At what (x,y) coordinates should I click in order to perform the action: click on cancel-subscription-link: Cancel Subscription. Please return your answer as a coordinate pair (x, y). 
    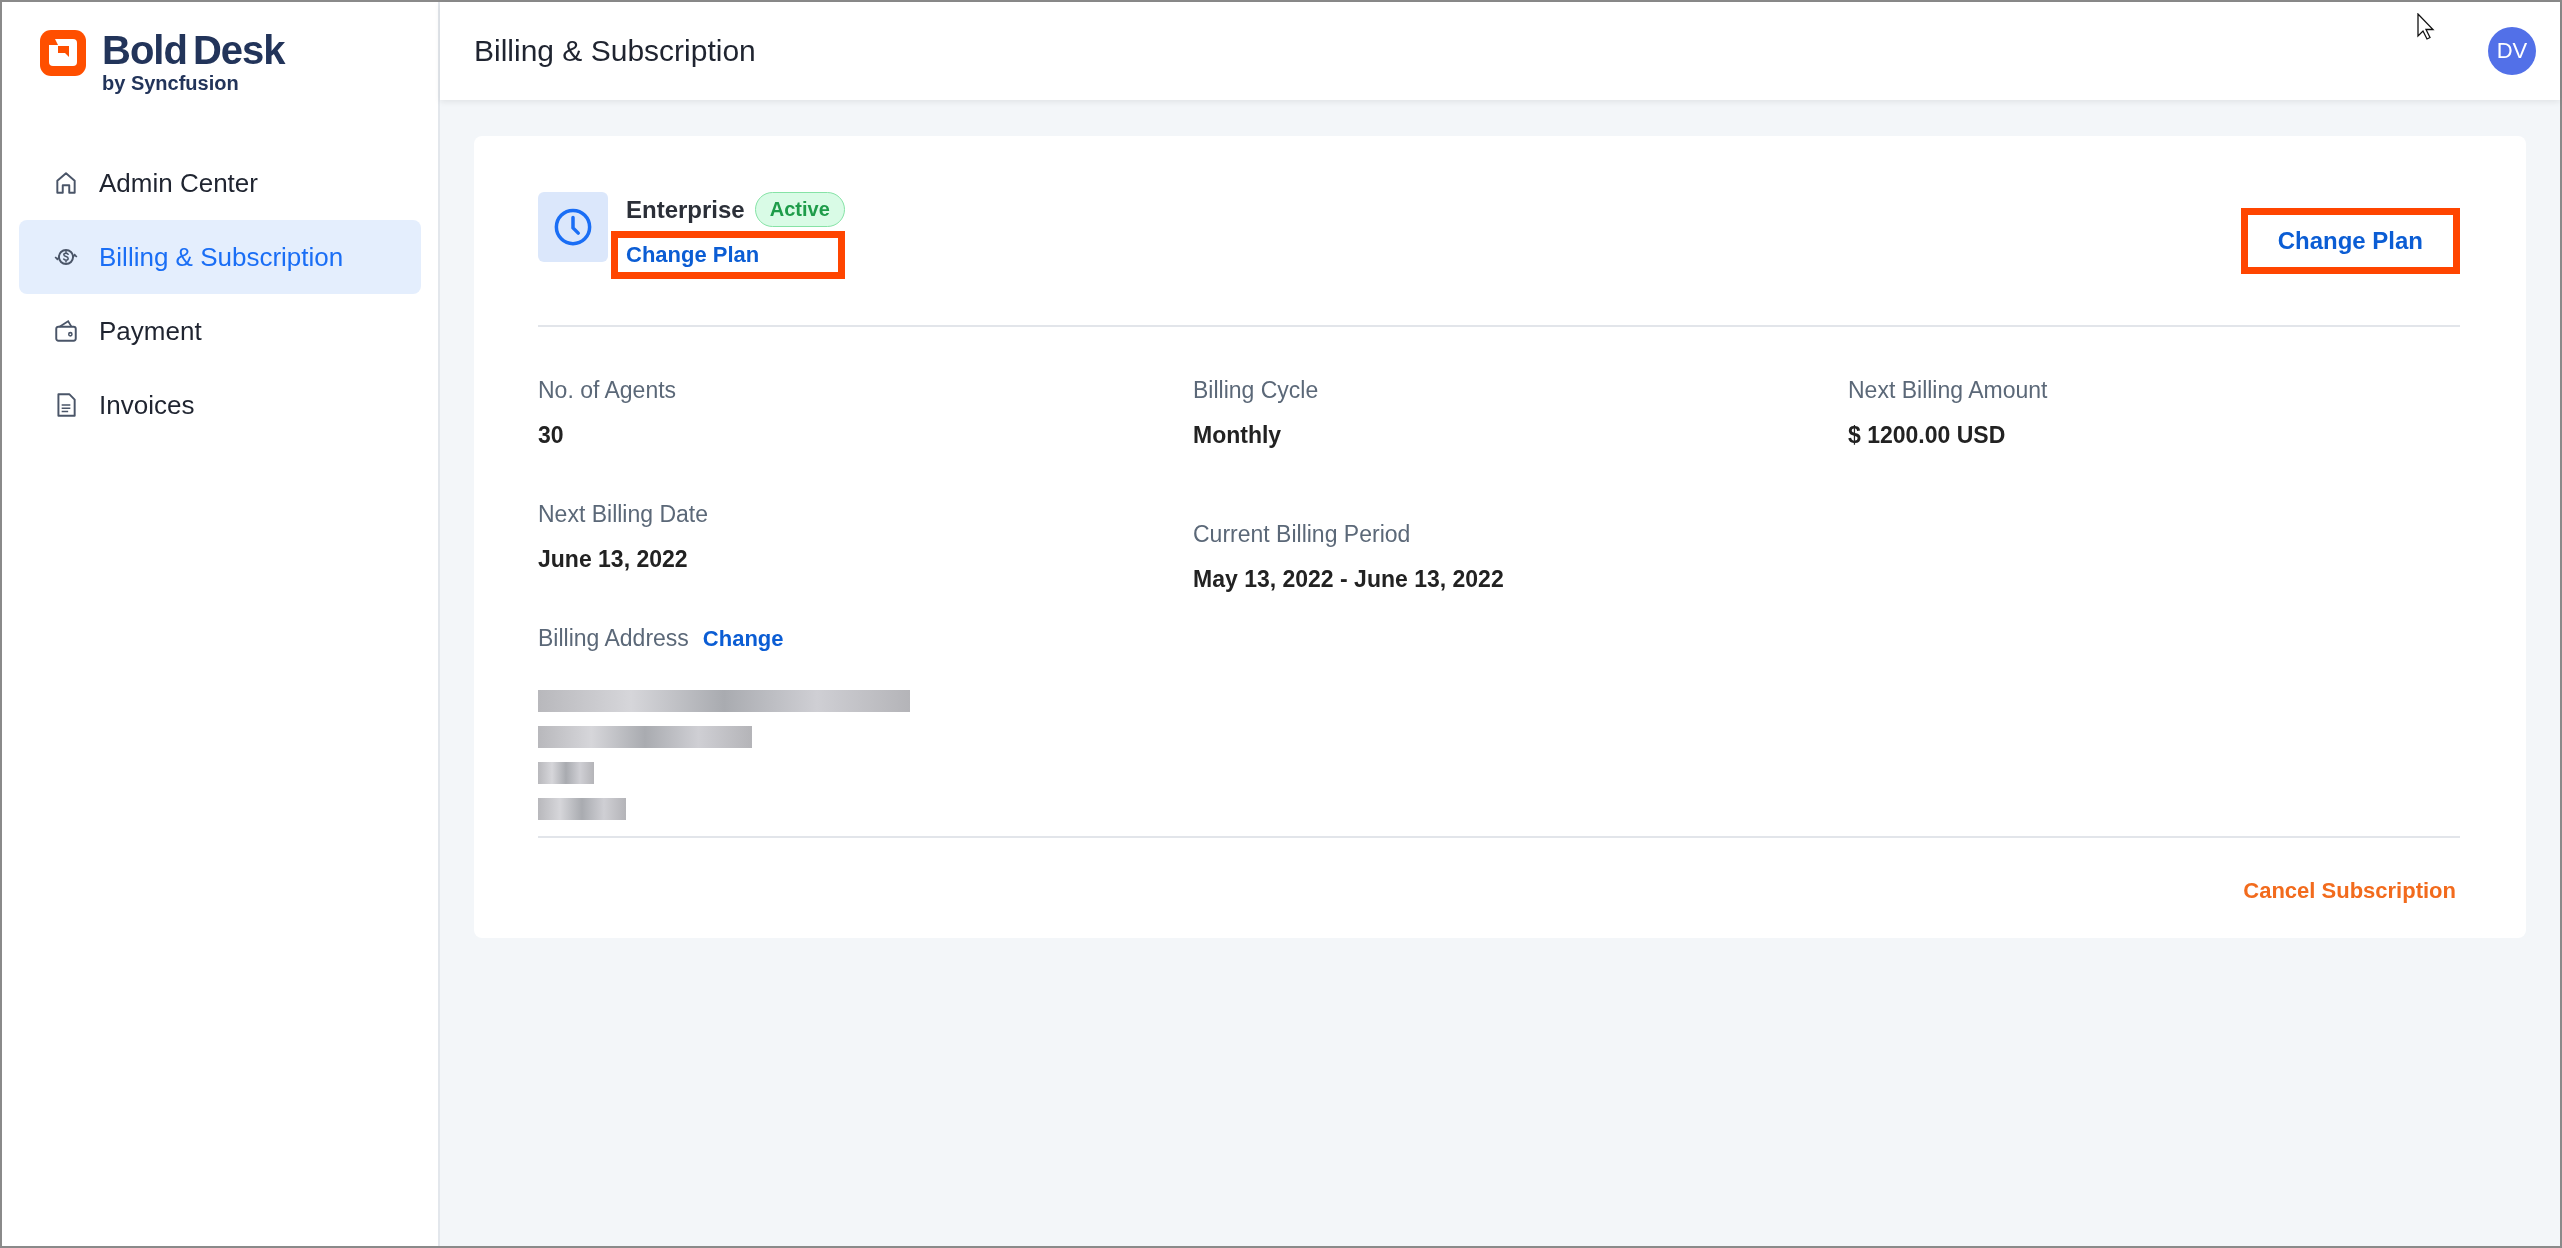
    Looking at the image, I should click on (2349, 891).